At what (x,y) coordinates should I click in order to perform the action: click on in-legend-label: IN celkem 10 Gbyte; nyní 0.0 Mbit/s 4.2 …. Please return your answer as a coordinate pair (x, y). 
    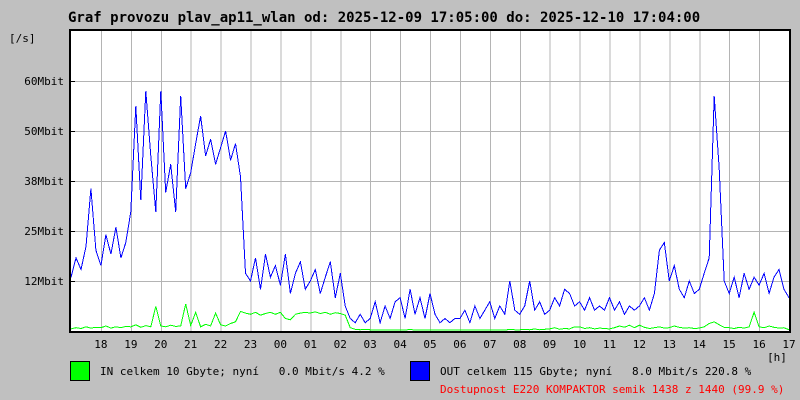
    Looking at the image, I should click on (242, 371).